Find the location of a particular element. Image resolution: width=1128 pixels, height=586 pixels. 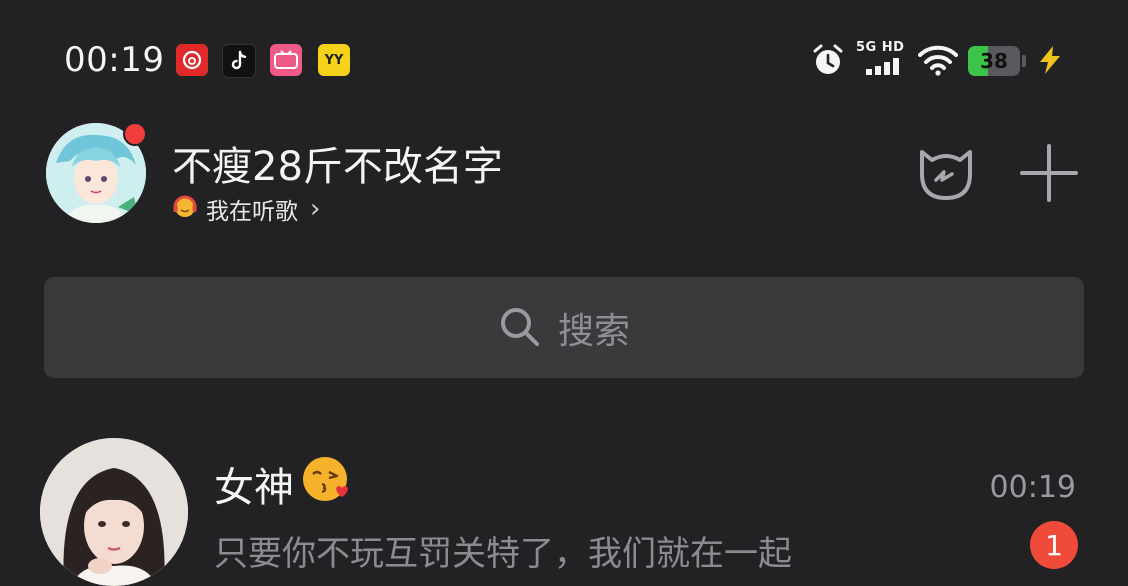

netease-music-icon is located at coordinates (192, 60).